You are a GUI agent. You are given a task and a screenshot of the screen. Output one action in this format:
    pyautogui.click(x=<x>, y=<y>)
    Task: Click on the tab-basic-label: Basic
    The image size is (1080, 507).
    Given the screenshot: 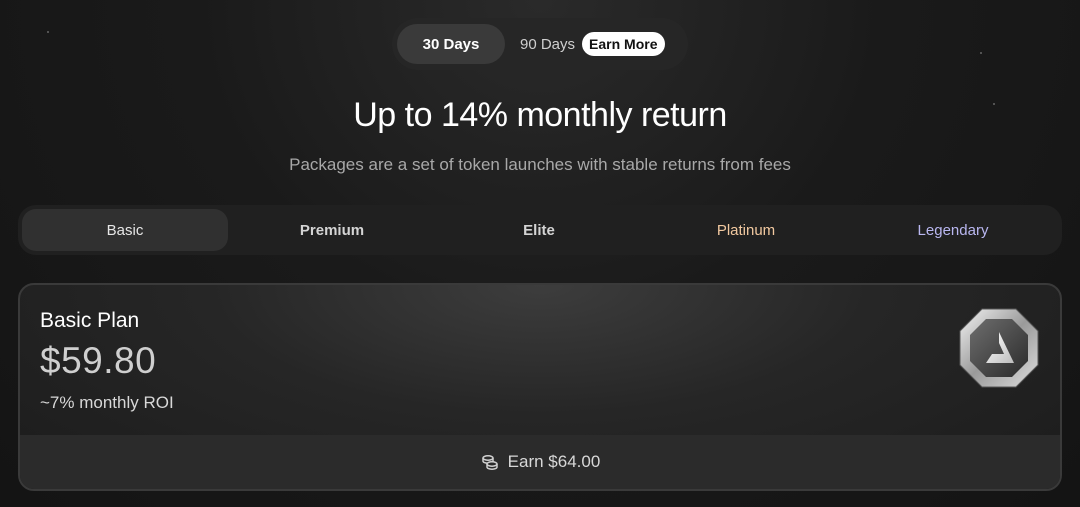 What is the action you would take?
    pyautogui.click(x=125, y=230)
    